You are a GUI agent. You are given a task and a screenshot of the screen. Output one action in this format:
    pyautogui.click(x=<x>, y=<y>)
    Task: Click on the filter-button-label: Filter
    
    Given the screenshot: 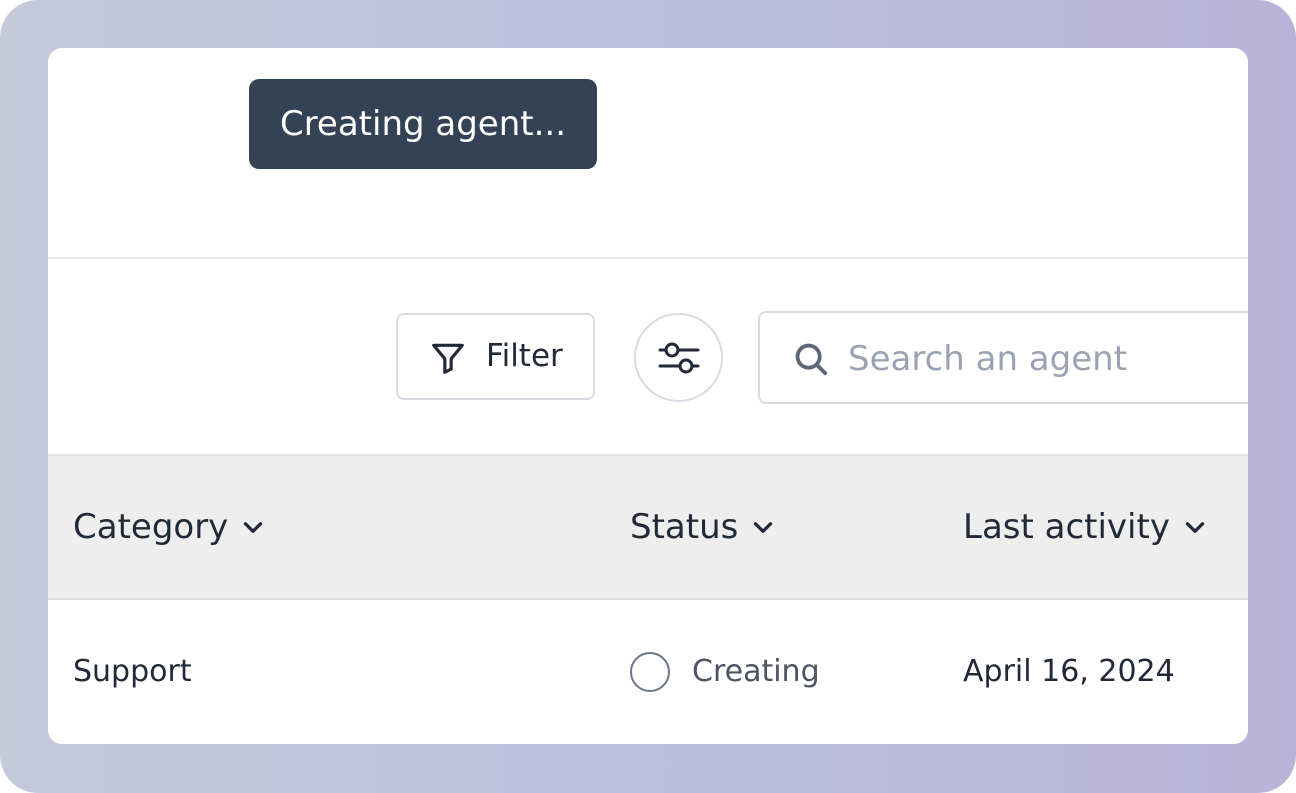 What is the action you would take?
    pyautogui.click(x=524, y=356)
    